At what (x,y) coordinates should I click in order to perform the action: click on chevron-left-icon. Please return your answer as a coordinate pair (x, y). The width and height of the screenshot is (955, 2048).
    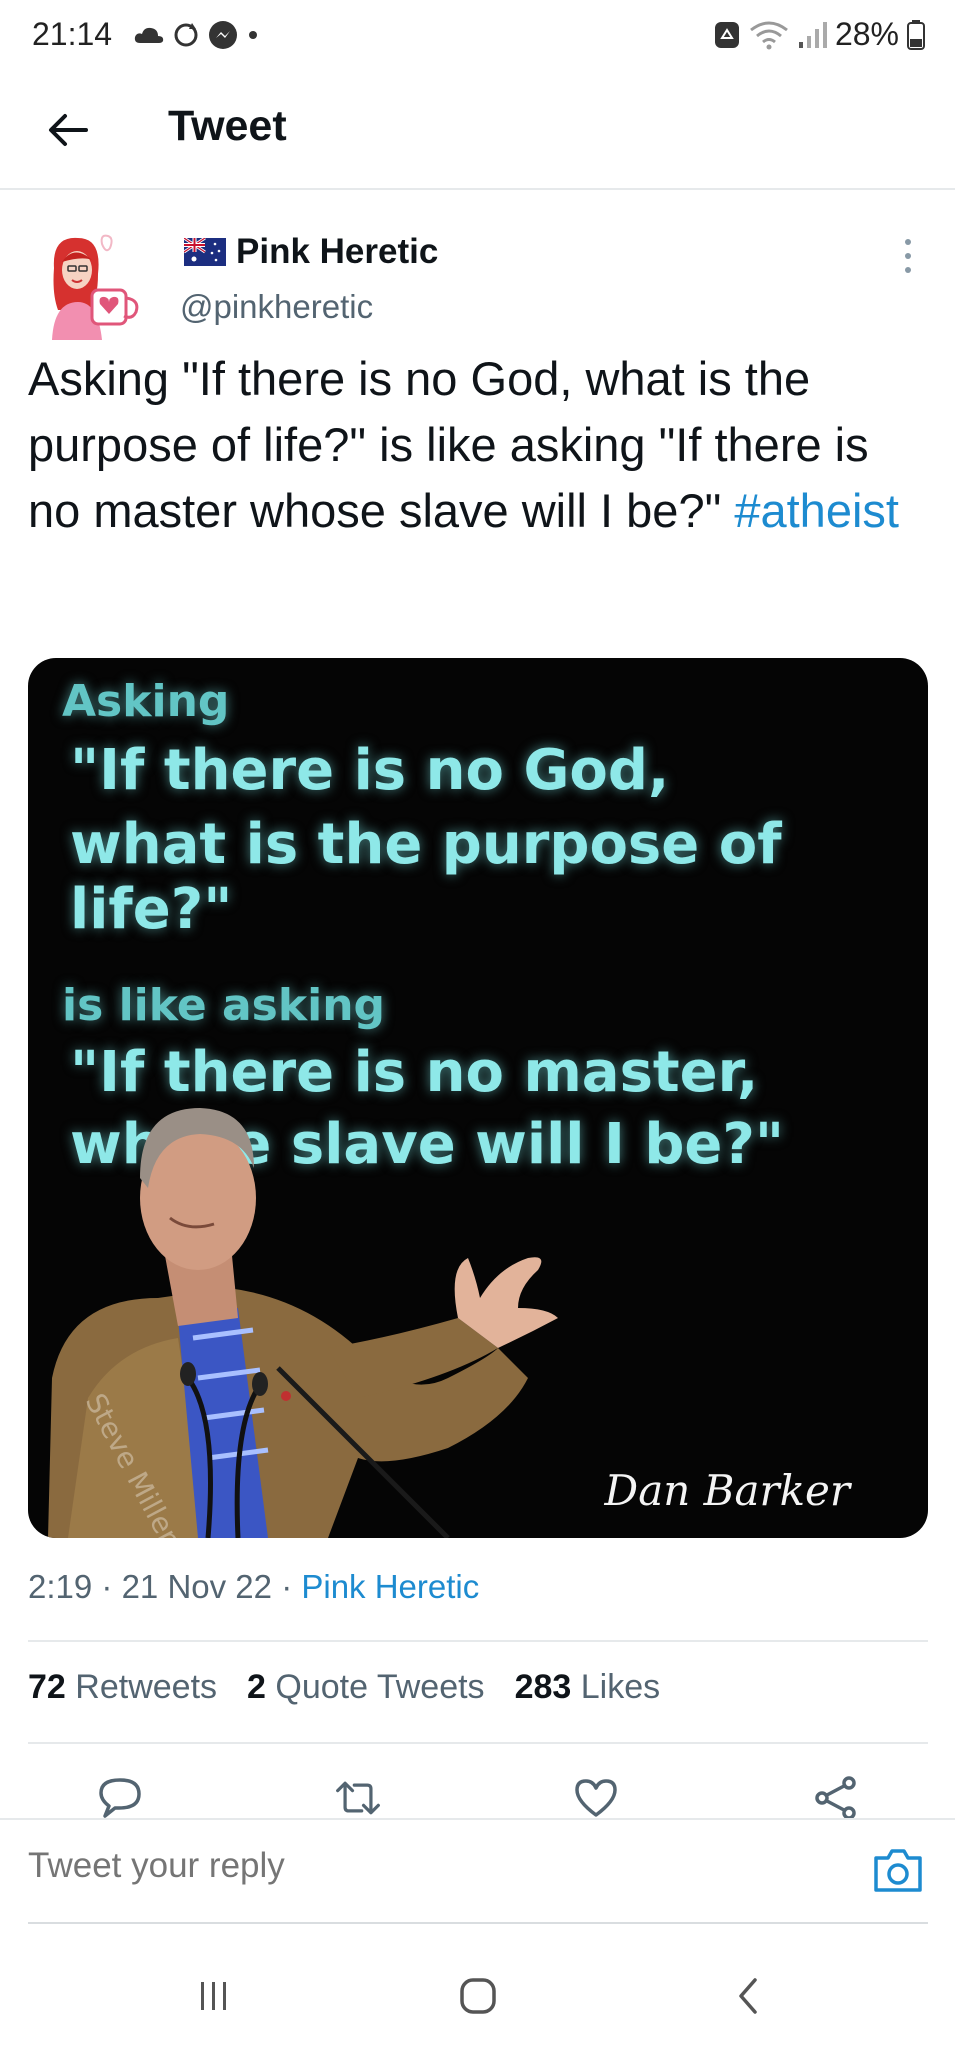
    Looking at the image, I should click on (748, 1996).